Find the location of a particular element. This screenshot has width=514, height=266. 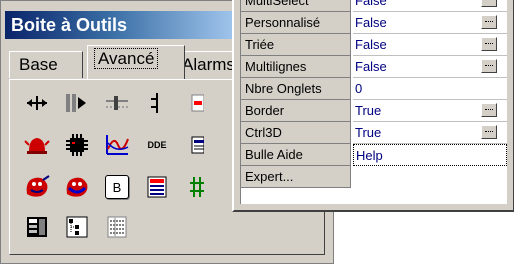

trend-chart-icon is located at coordinates (117, 145).